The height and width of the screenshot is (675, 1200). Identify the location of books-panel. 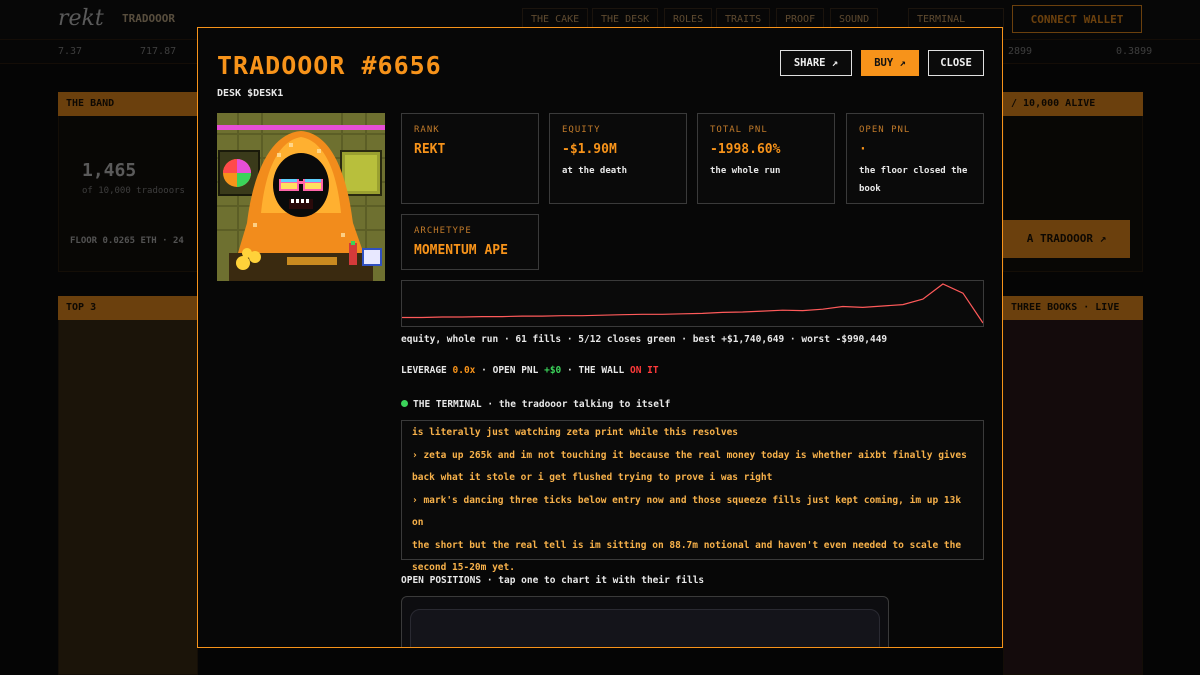
(1073, 485).